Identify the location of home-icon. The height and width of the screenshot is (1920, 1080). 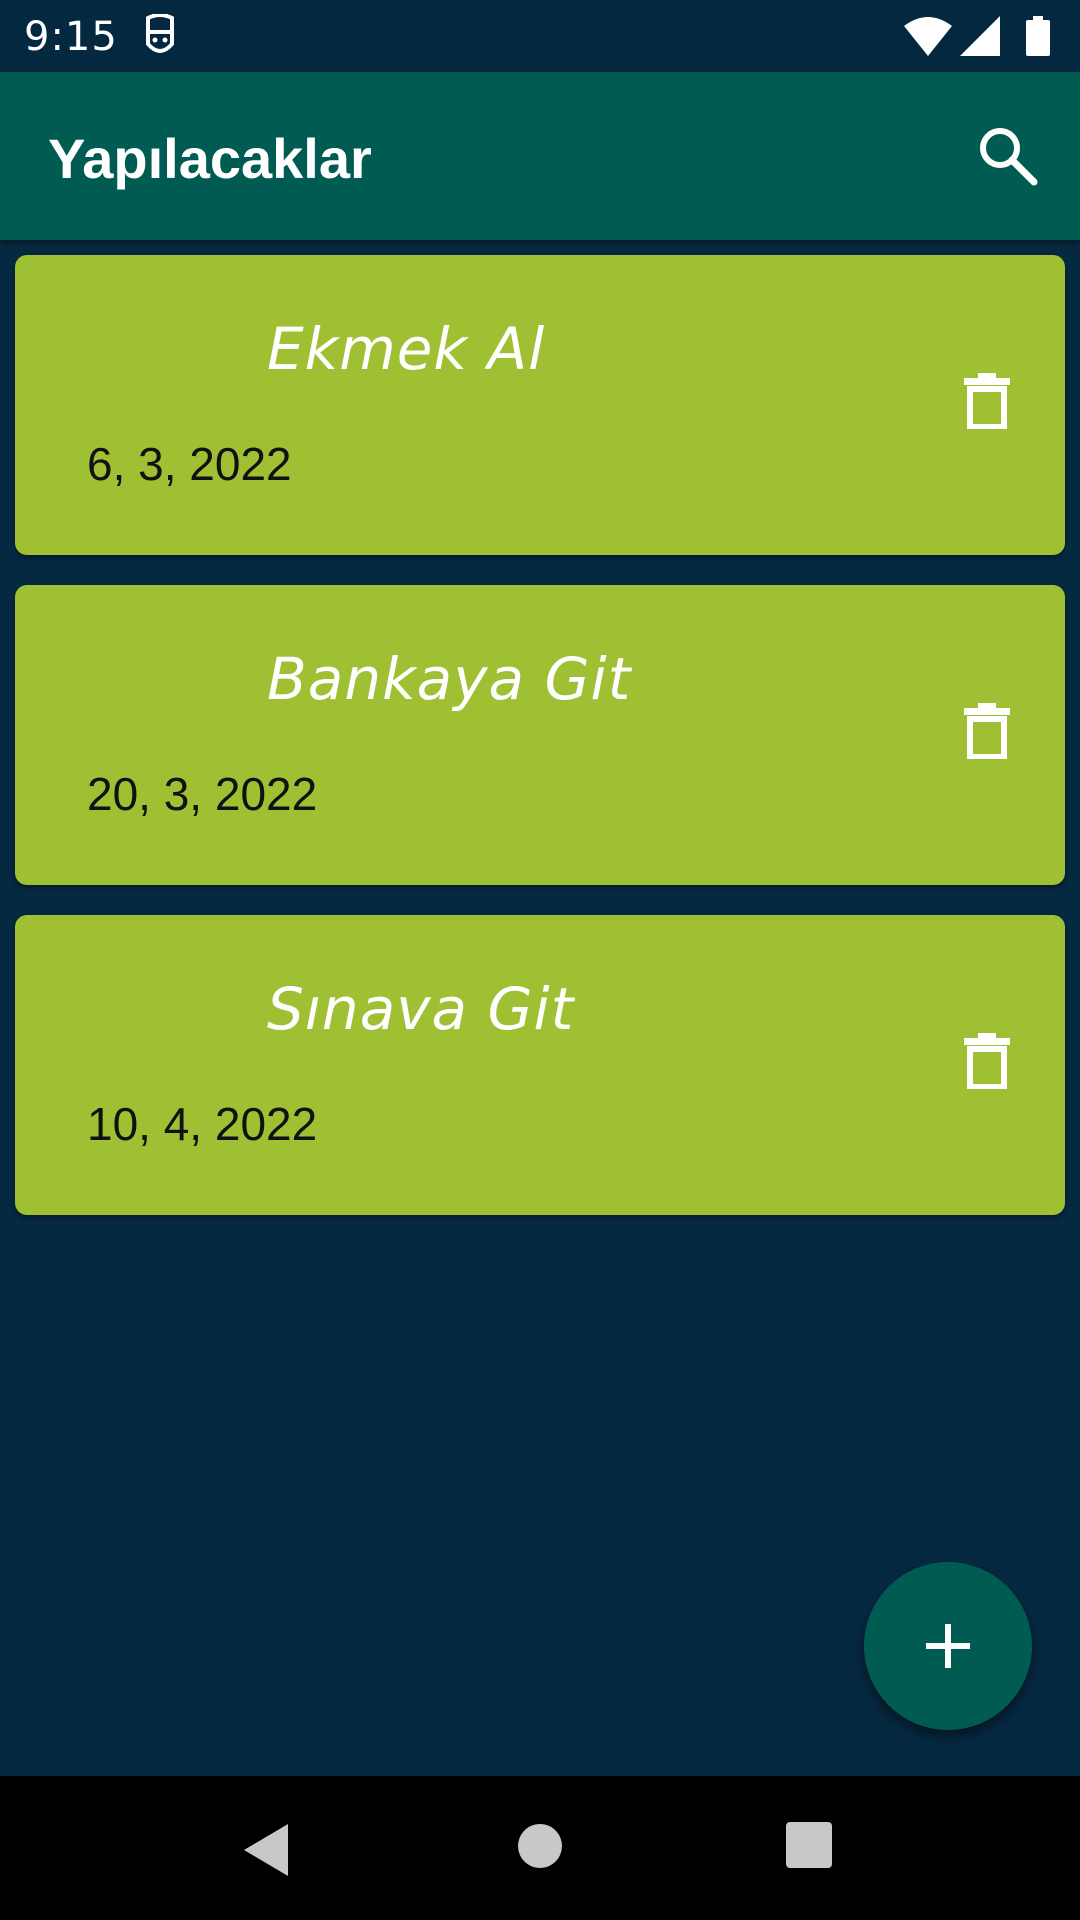
(540, 1846).